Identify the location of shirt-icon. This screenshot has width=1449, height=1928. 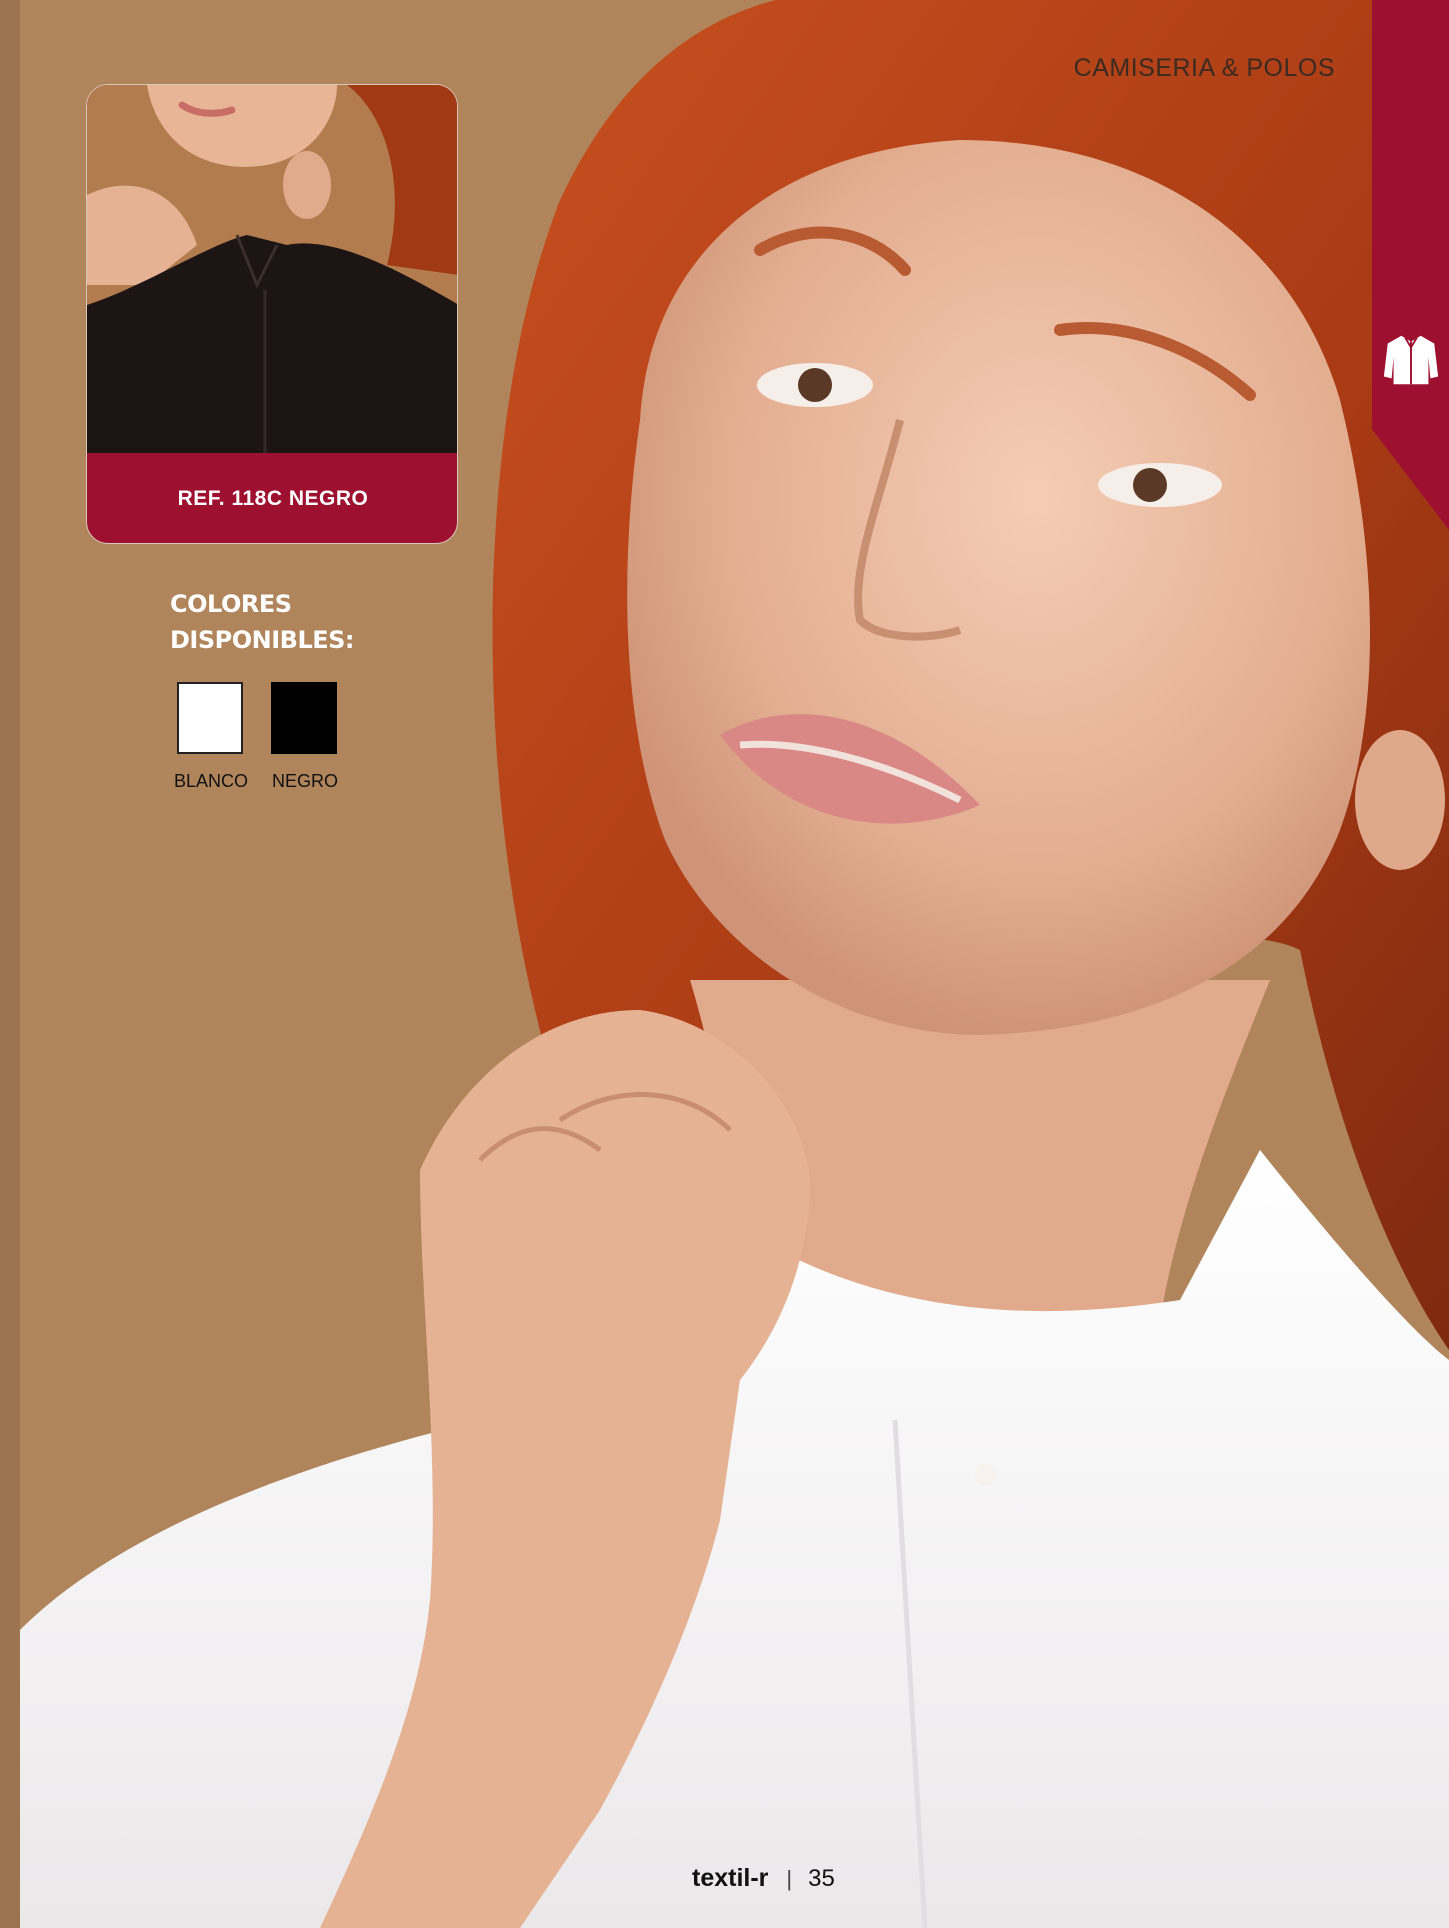
(1411, 360).